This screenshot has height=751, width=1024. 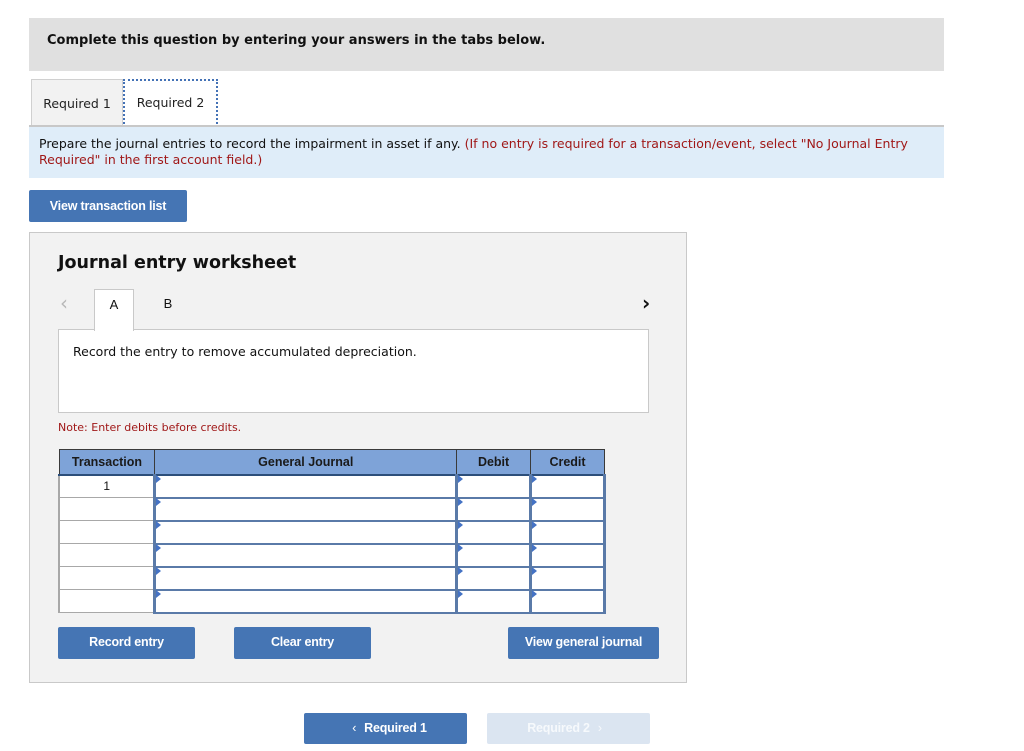 I want to click on col-header-credit: Credit, so click(x=567, y=462).